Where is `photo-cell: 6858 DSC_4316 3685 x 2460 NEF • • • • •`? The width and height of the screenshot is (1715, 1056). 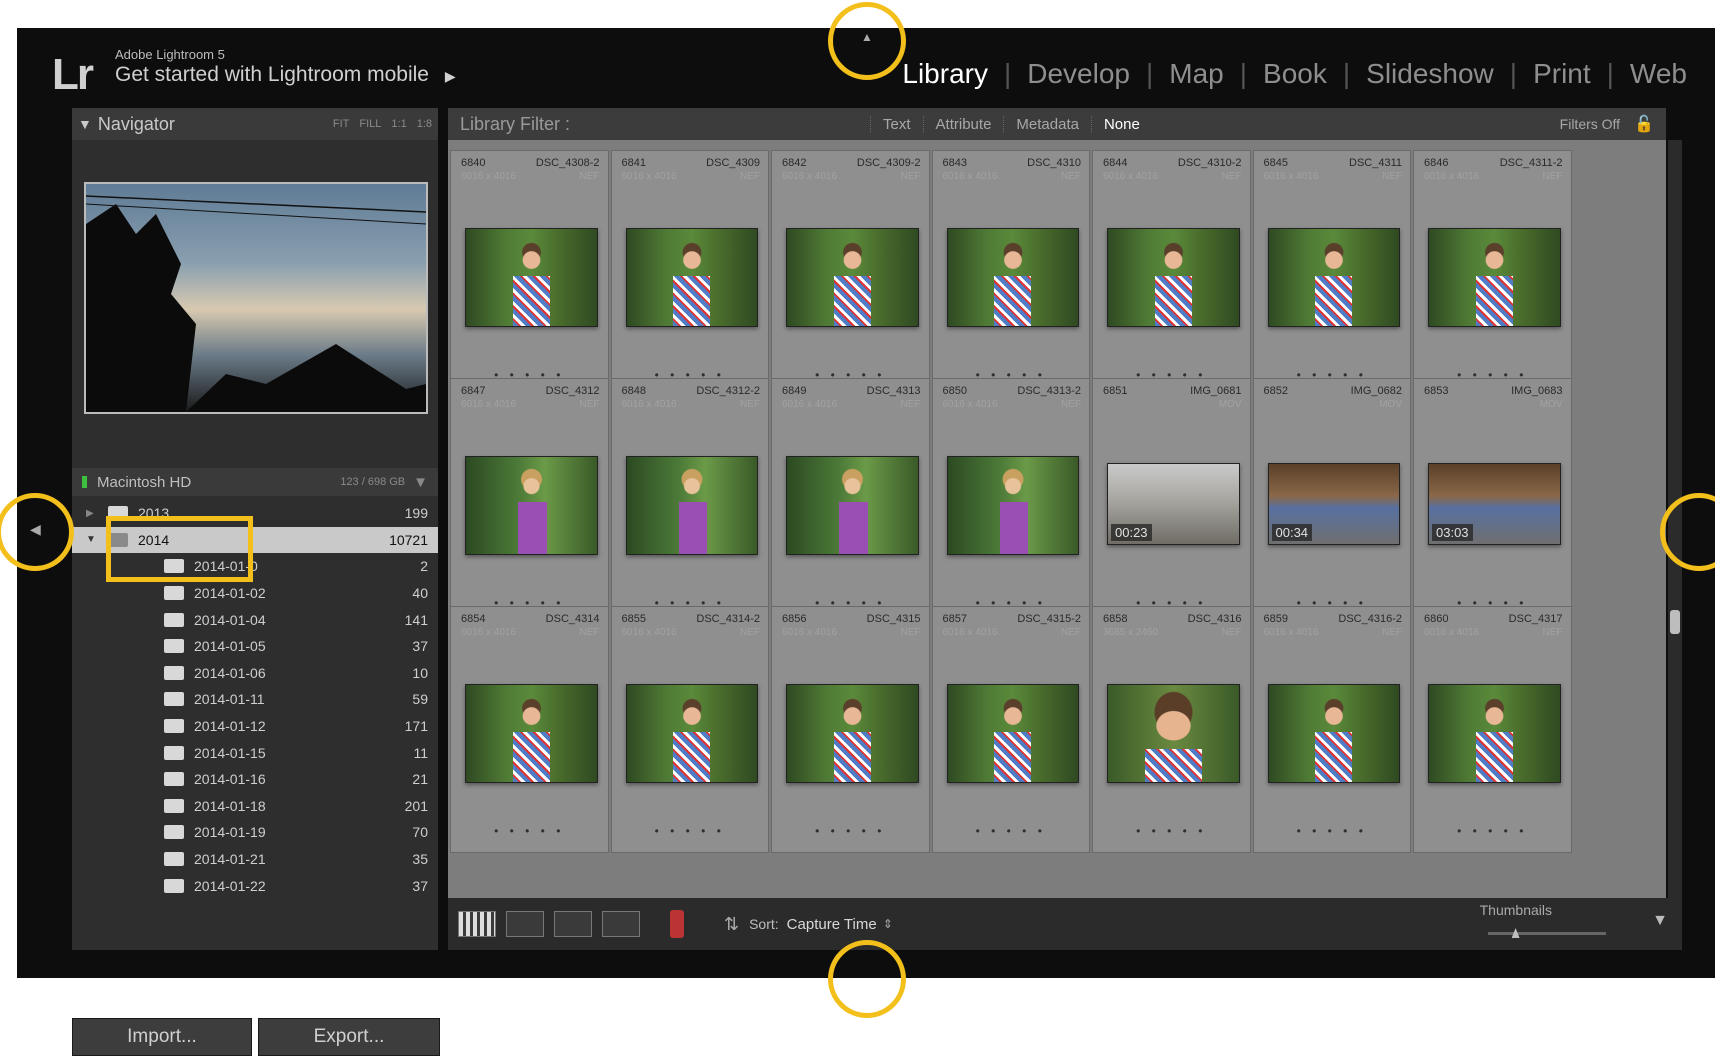 photo-cell: 6858 DSC_4316 3685 x 2460 NEF • • • • • is located at coordinates (1171, 729).